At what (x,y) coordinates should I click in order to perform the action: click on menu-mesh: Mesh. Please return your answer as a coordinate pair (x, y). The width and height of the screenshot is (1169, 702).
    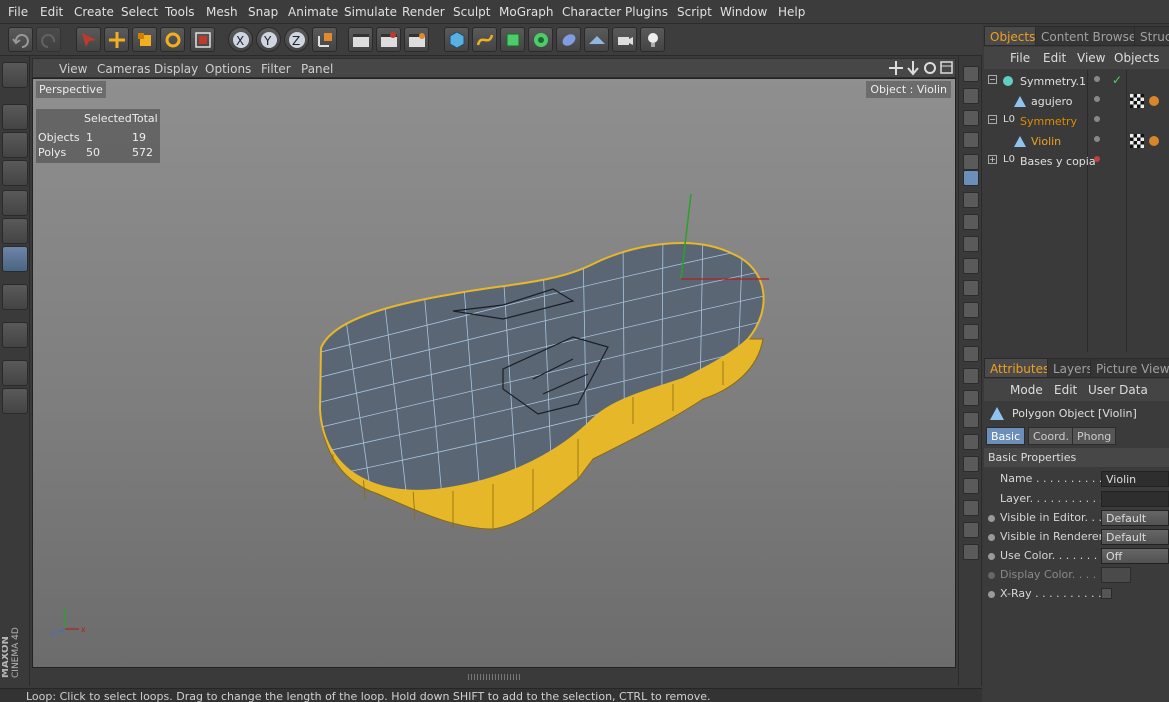
    Looking at the image, I should click on (222, 12).